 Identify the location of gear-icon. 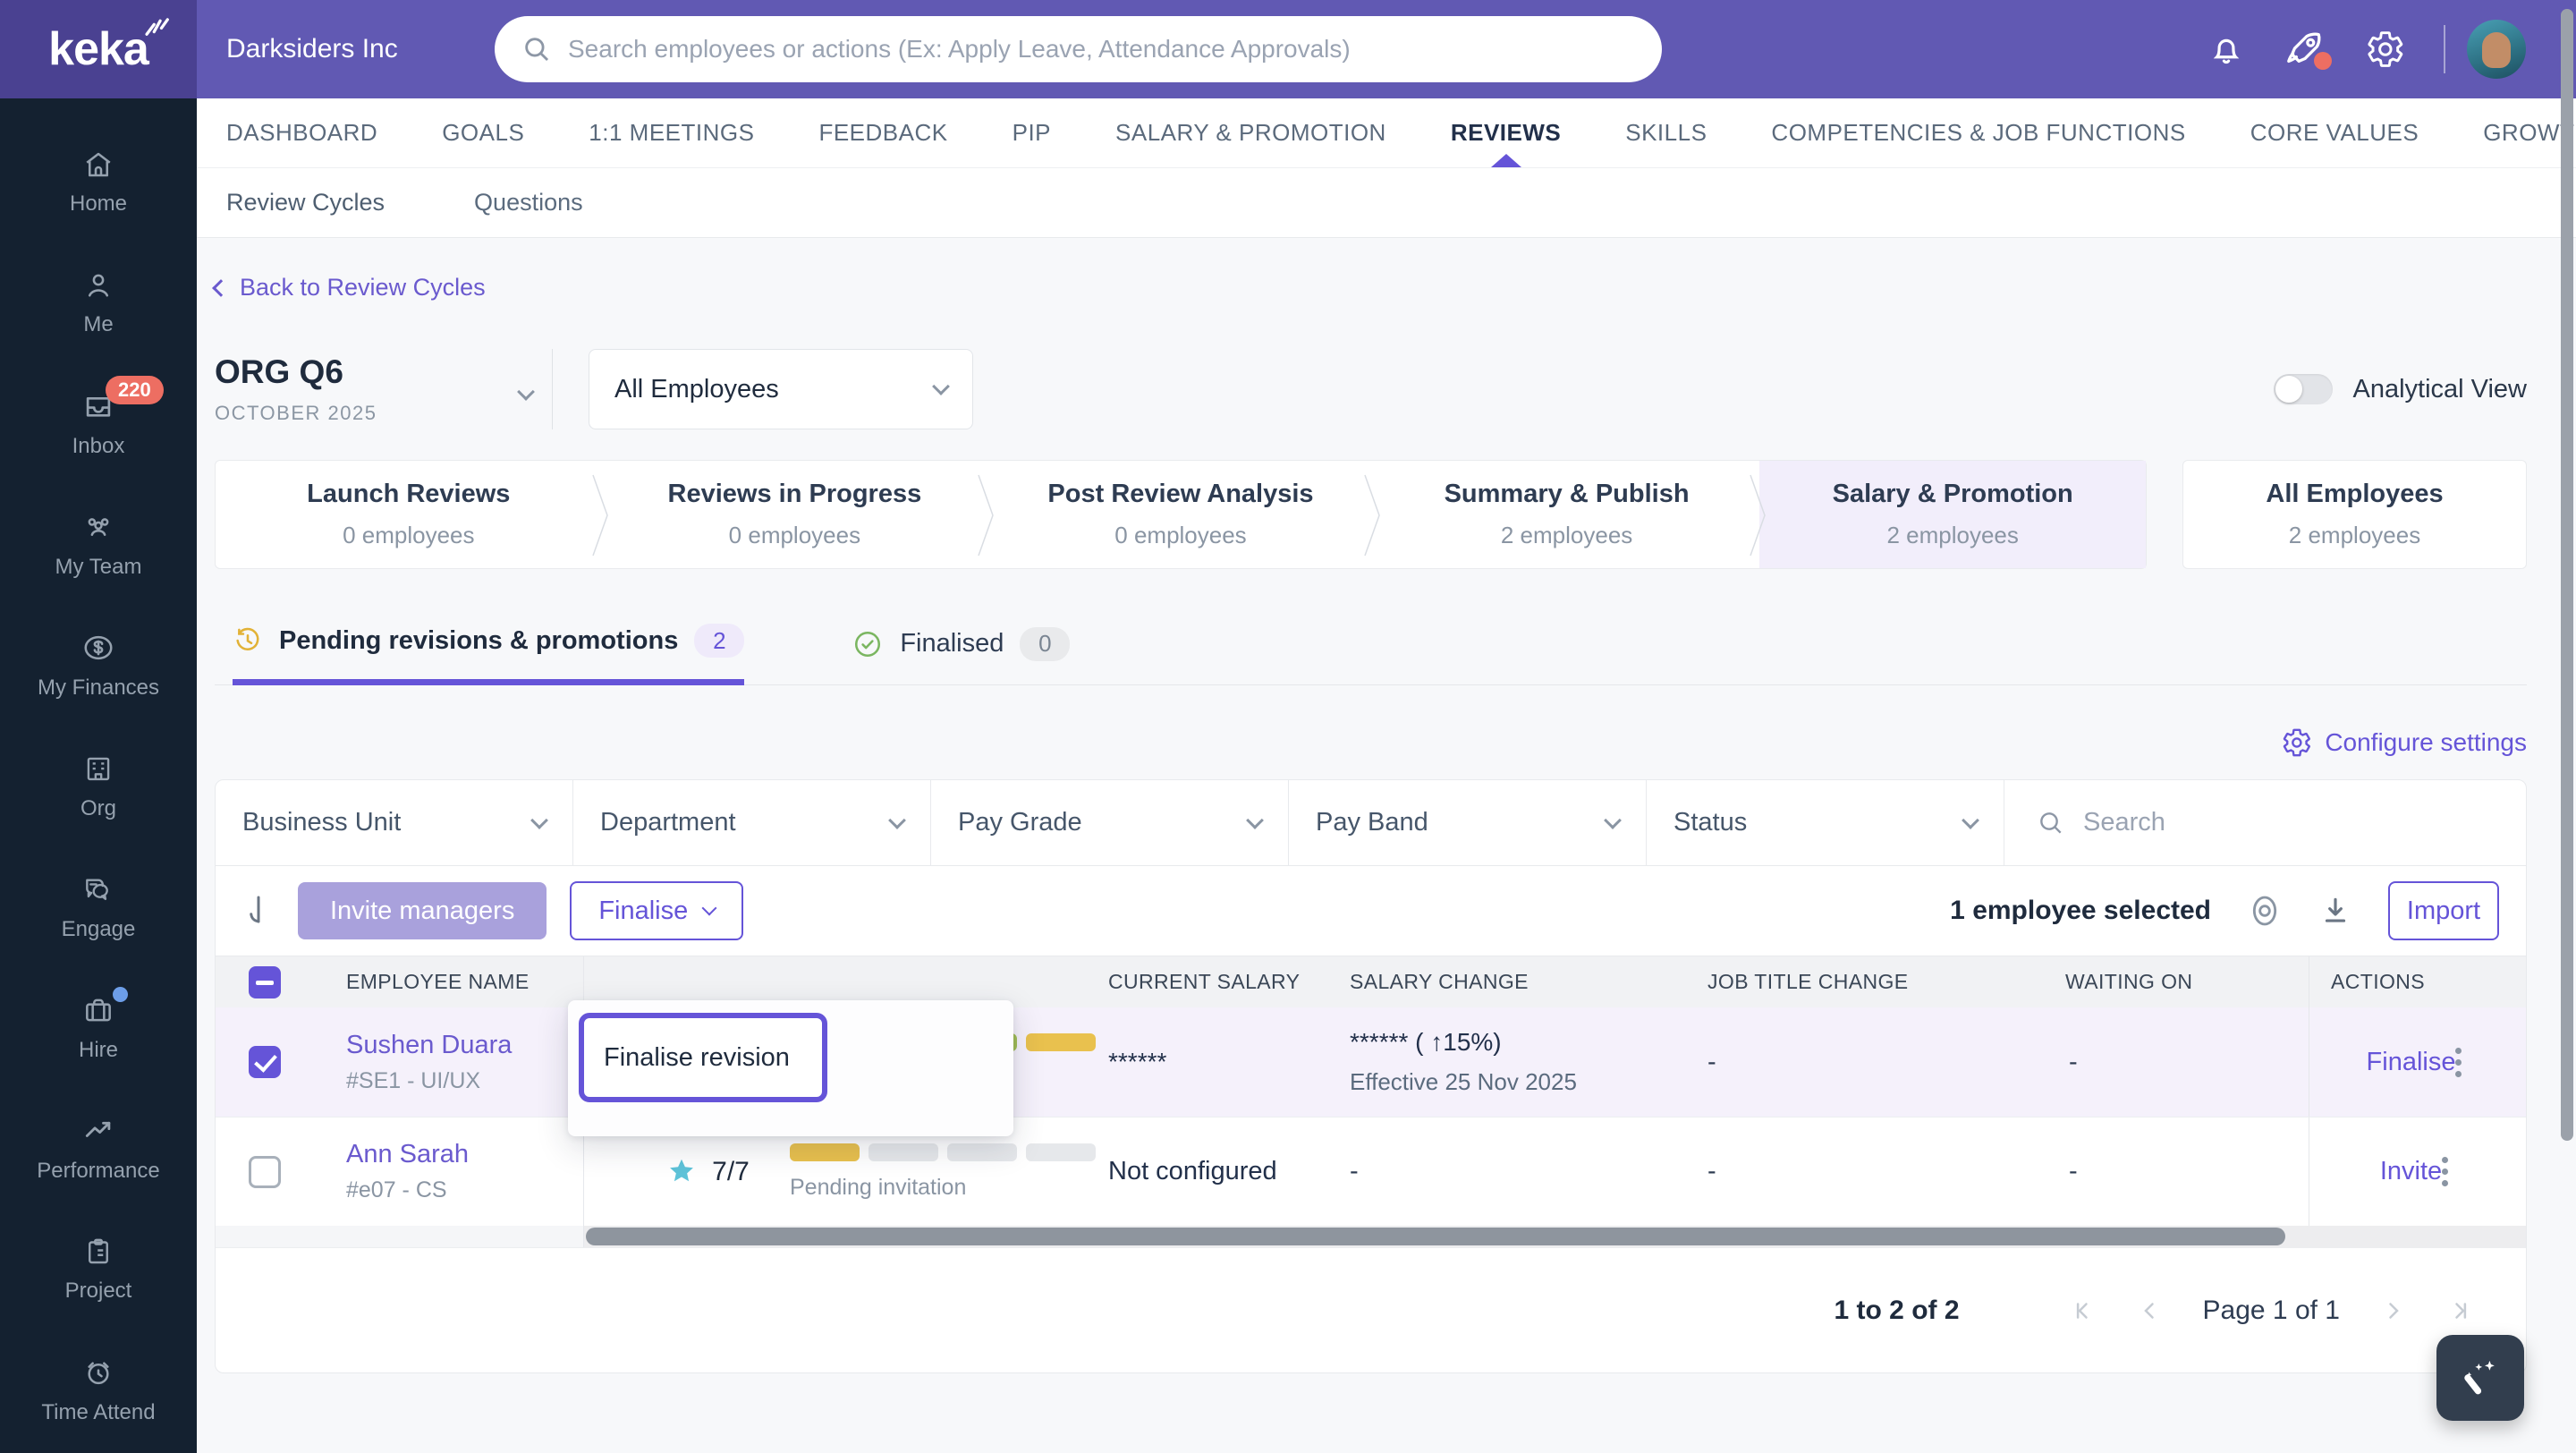
(2297, 742).